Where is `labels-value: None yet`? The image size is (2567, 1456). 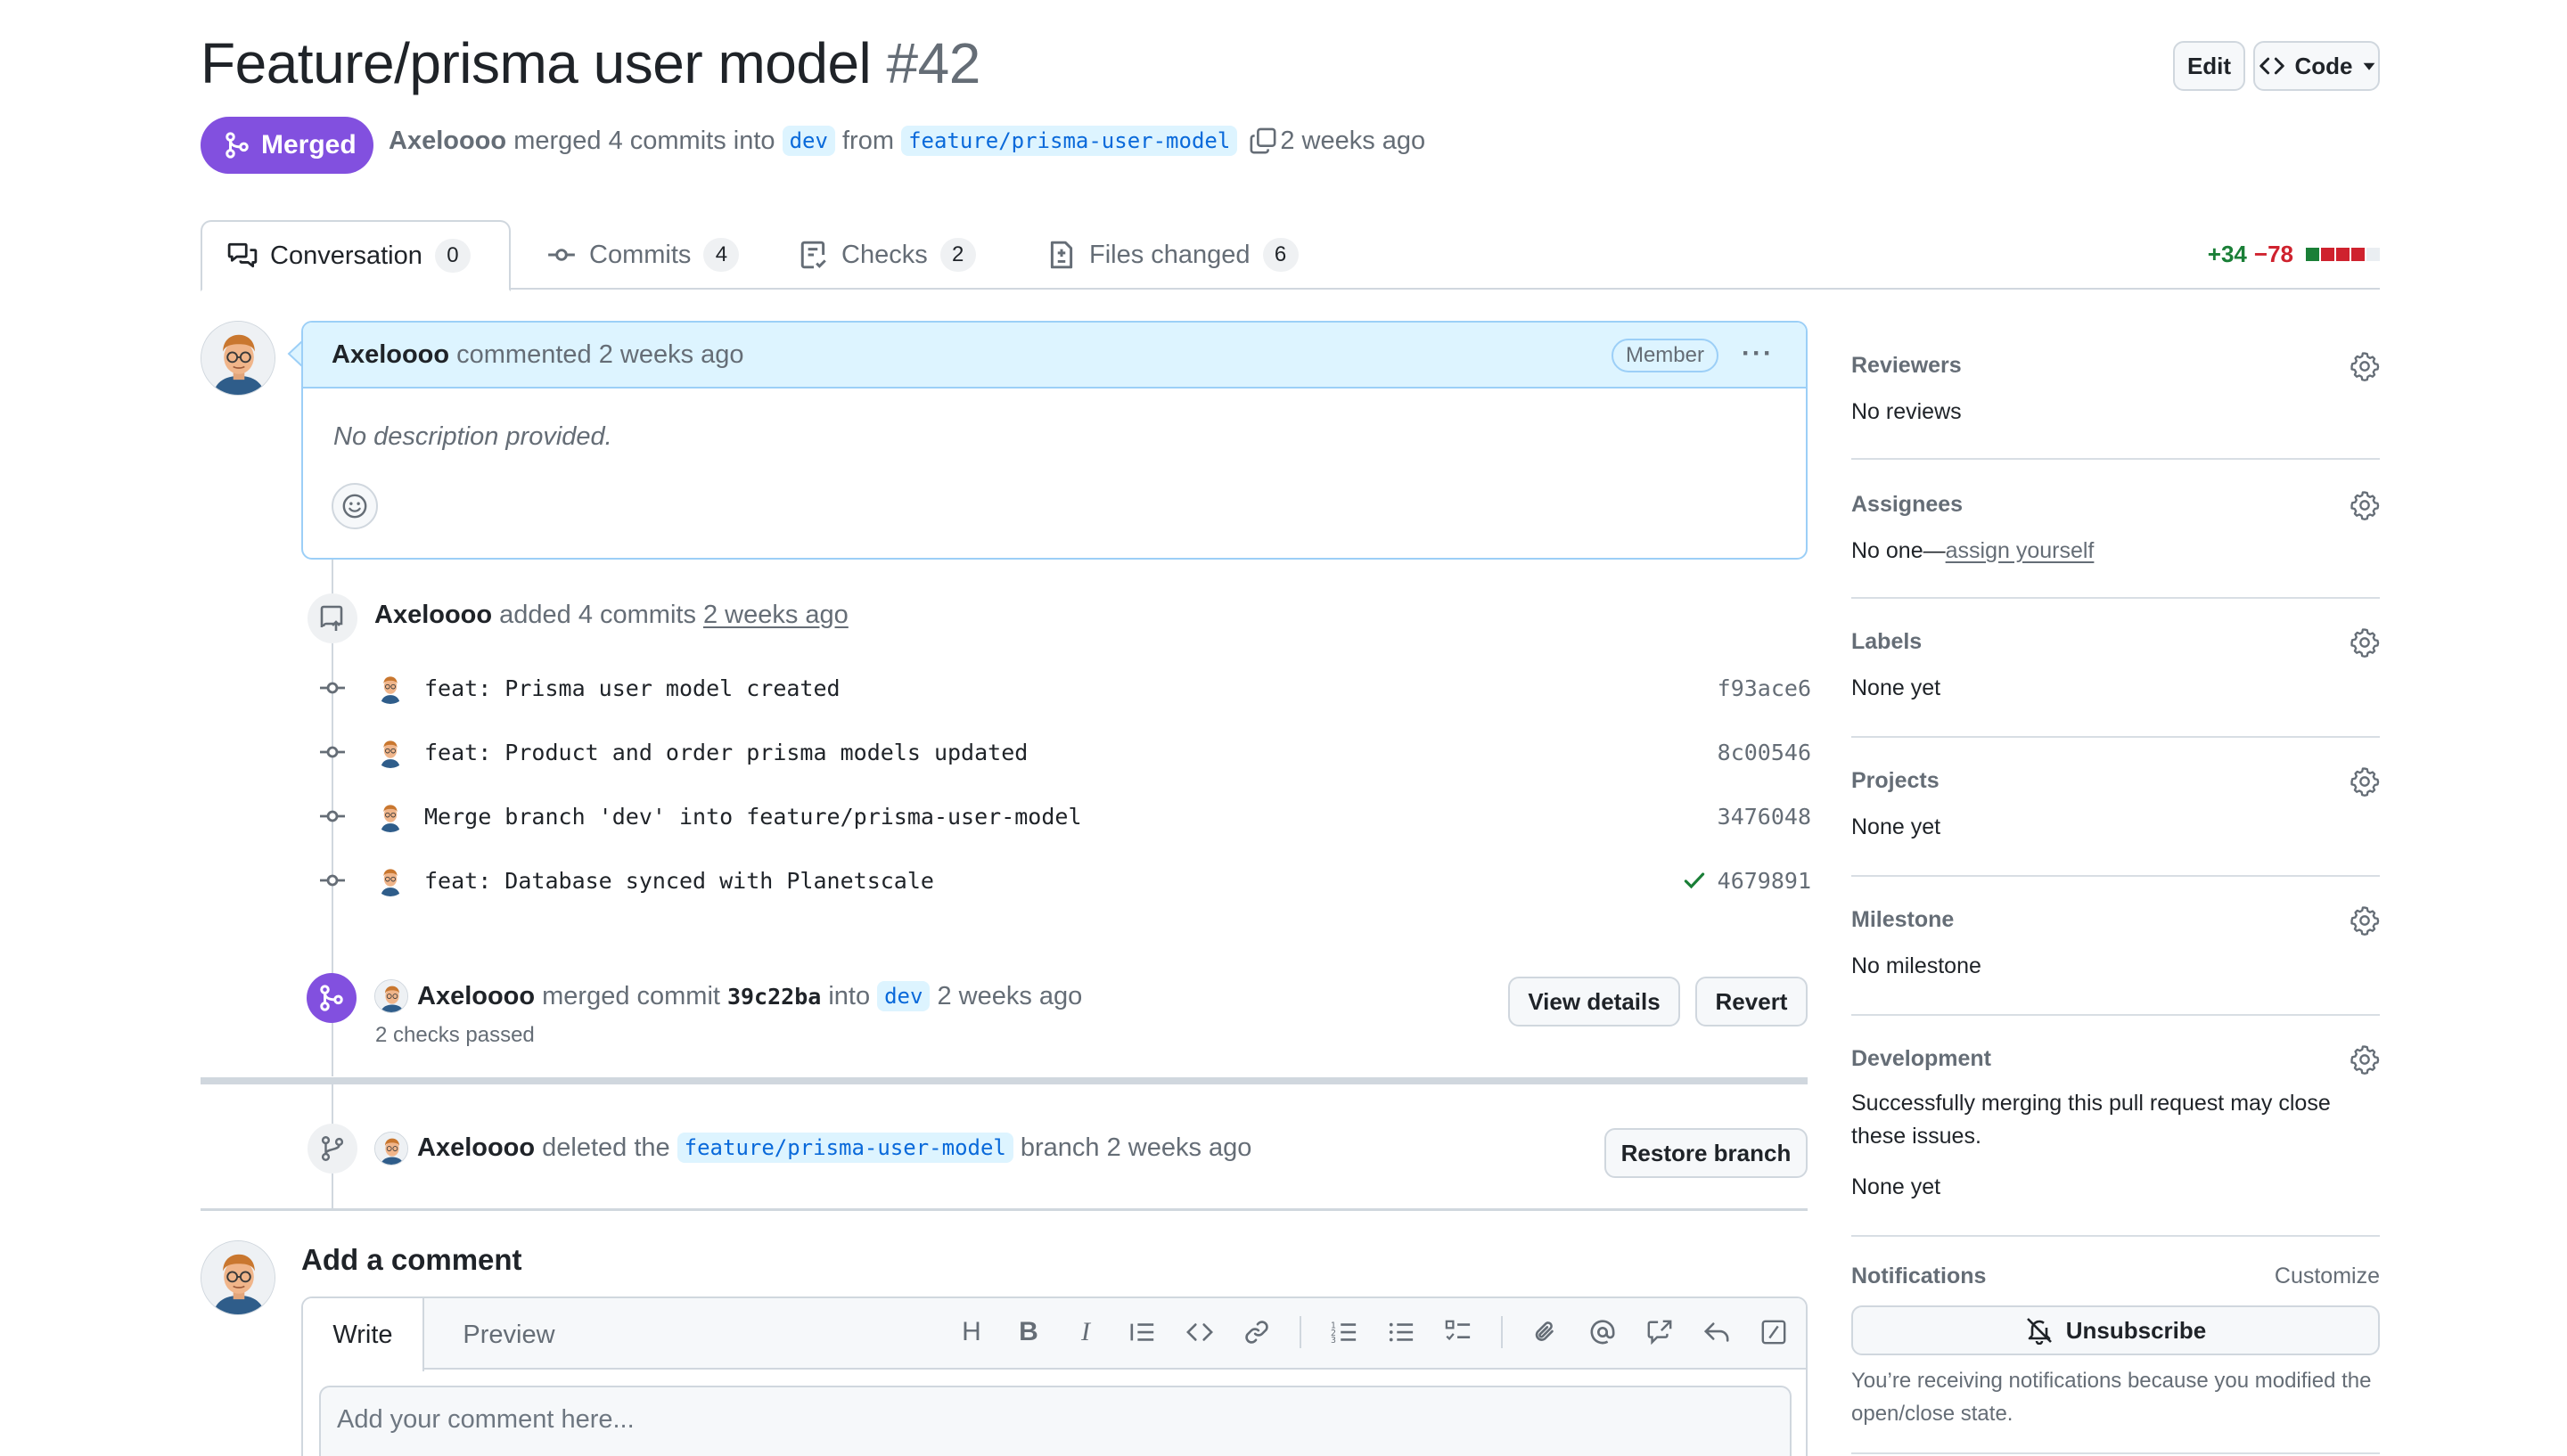 labels-value: None yet is located at coordinates (1896, 687).